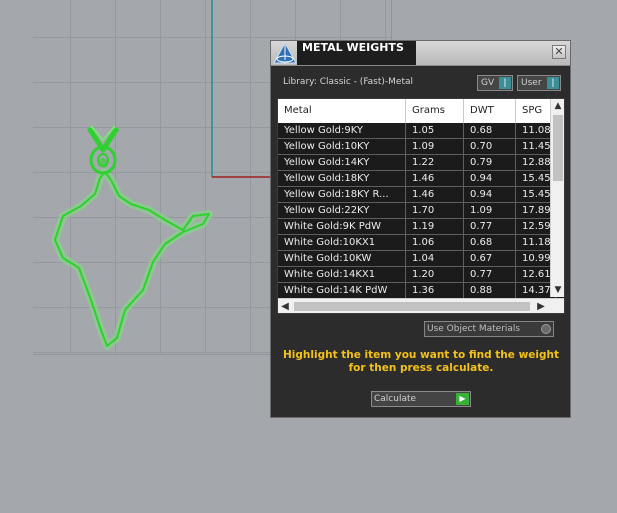 This screenshot has width=617, height=513. Describe the element at coordinates (474, 329) in the screenshot. I see `use-object-materials-label: Use Object Materials` at that location.